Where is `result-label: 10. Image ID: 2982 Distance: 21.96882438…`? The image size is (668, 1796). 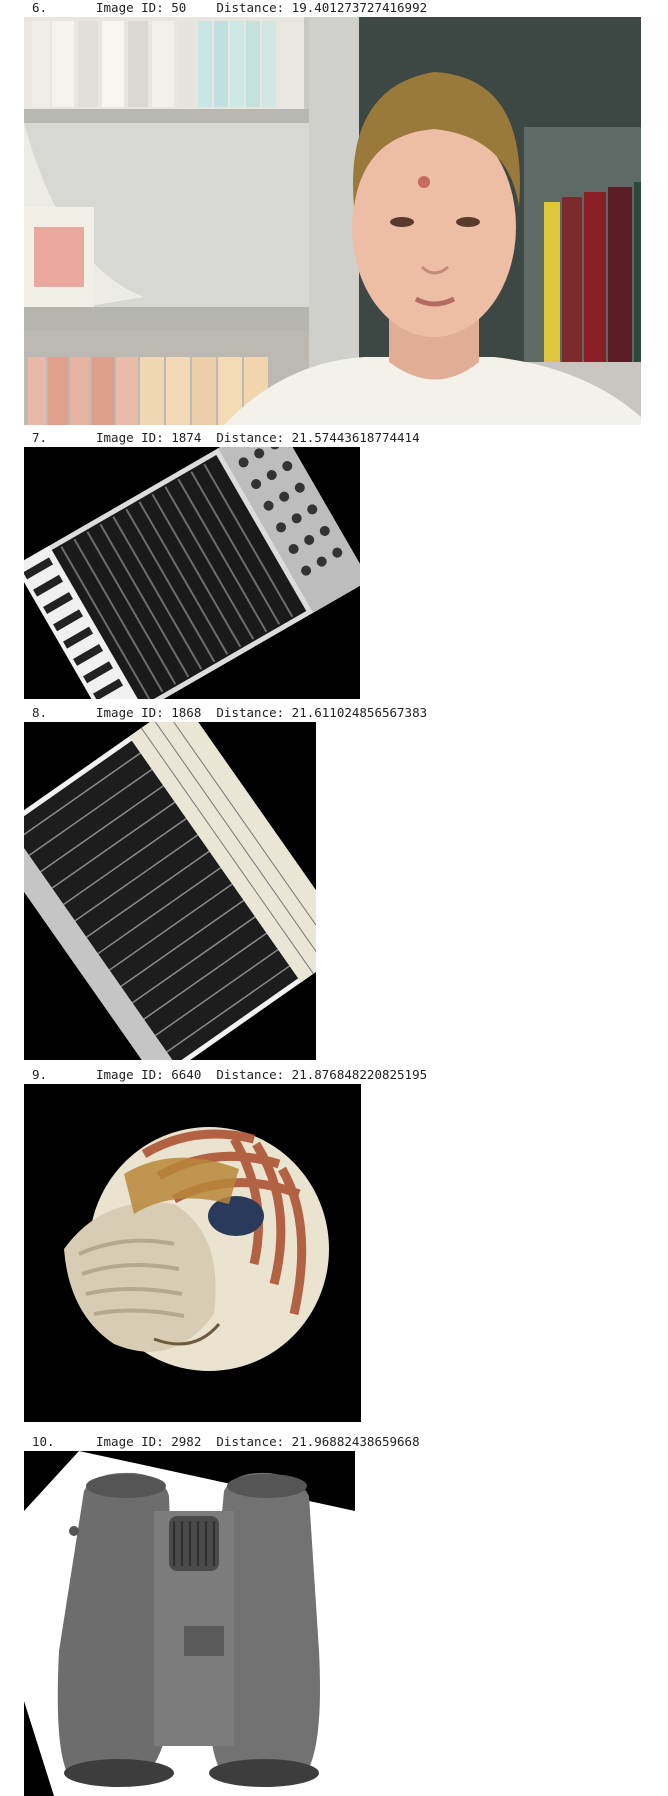 result-label: 10. Image ID: 2982 Distance: 21.96882438… is located at coordinates (210, 1442).